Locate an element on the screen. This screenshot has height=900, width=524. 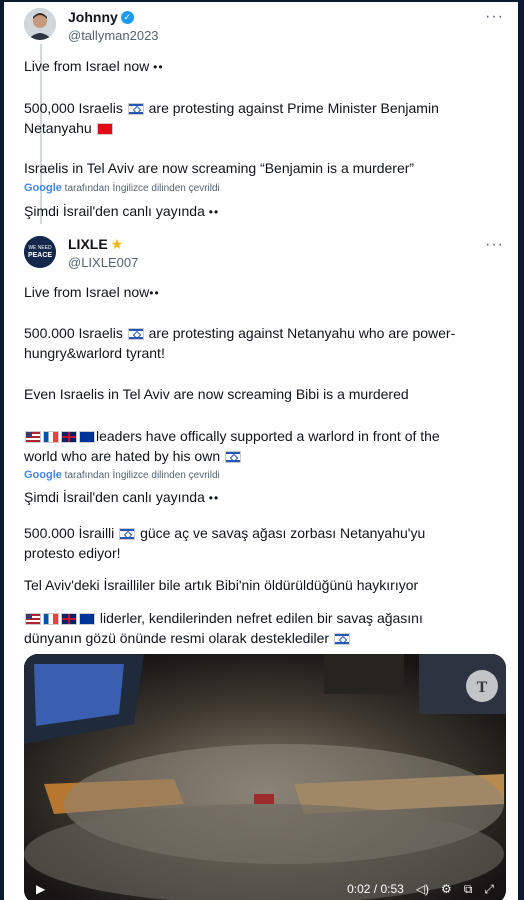
author-row: LIXLE ★ is located at coordinates (95, 245).